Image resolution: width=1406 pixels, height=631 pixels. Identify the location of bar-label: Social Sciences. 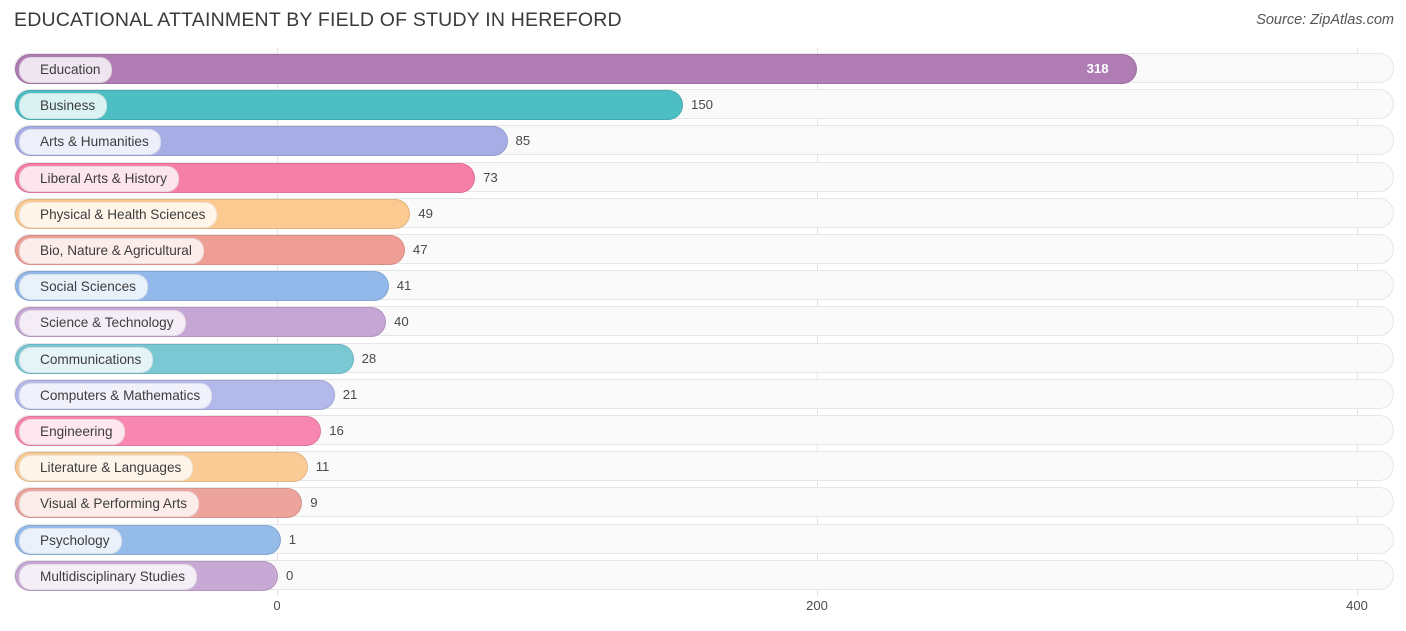
(83, 287).